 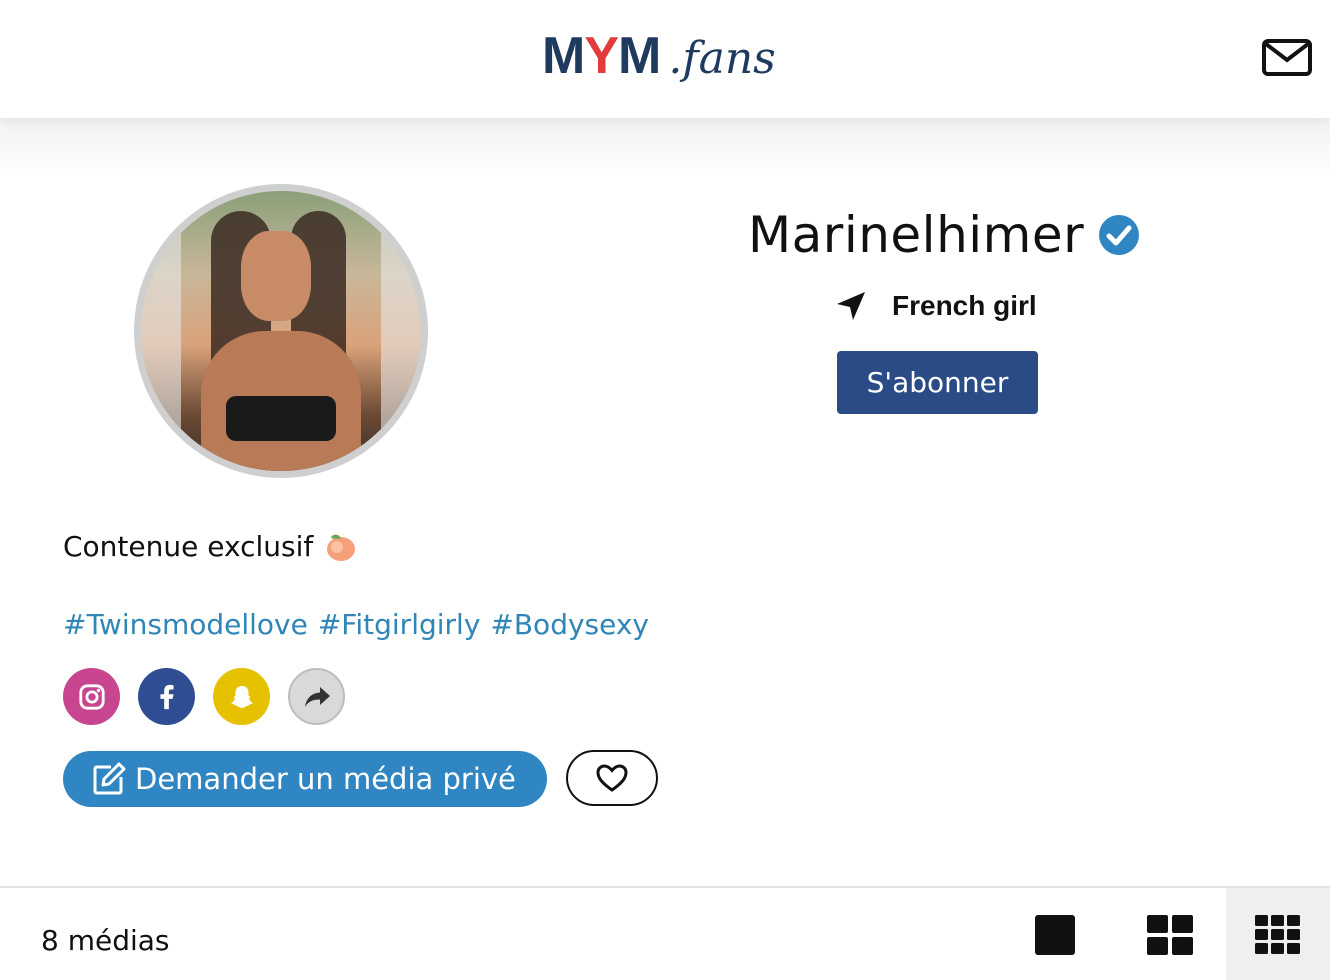 What do you see at coordinates (601, 56) in the screenshot?
I see `logo-mym-text: MYM` at bounding box center [601, 56].